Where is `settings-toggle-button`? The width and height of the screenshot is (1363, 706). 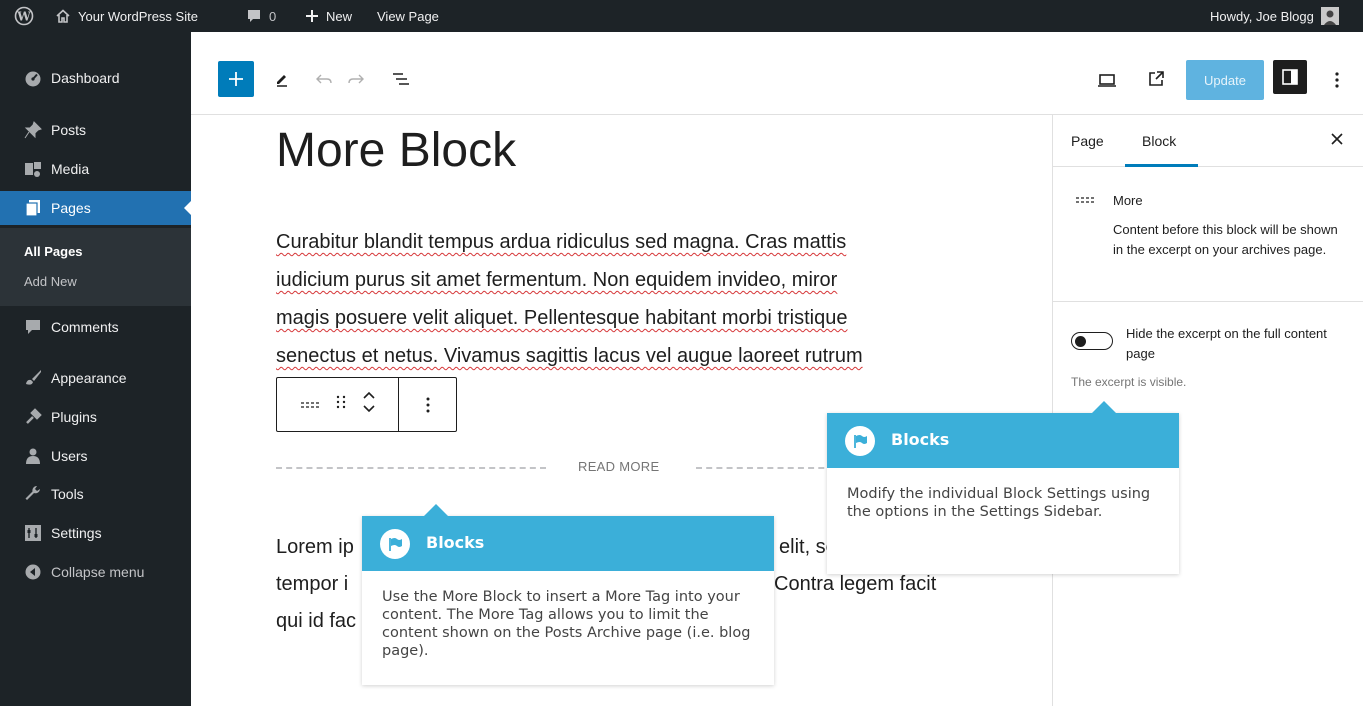
settings-toggle-button is located at coordinates (1290, 77).